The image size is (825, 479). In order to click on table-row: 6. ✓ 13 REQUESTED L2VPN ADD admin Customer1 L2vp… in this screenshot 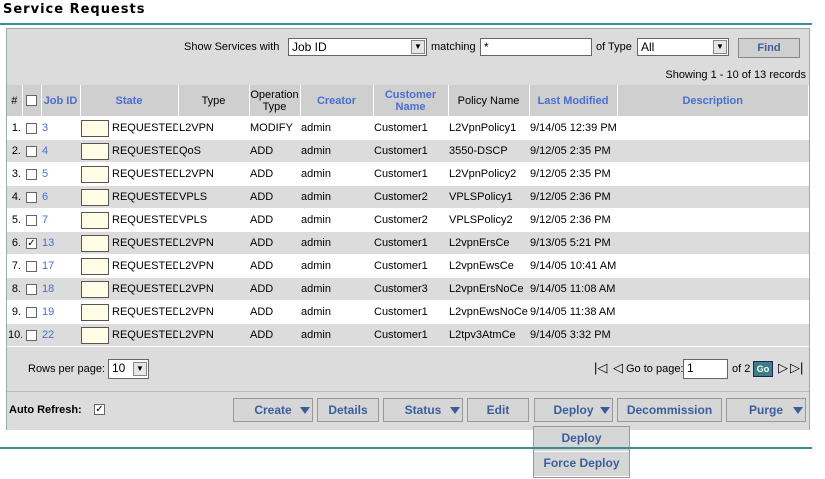, I will do `click(408, 243)`.